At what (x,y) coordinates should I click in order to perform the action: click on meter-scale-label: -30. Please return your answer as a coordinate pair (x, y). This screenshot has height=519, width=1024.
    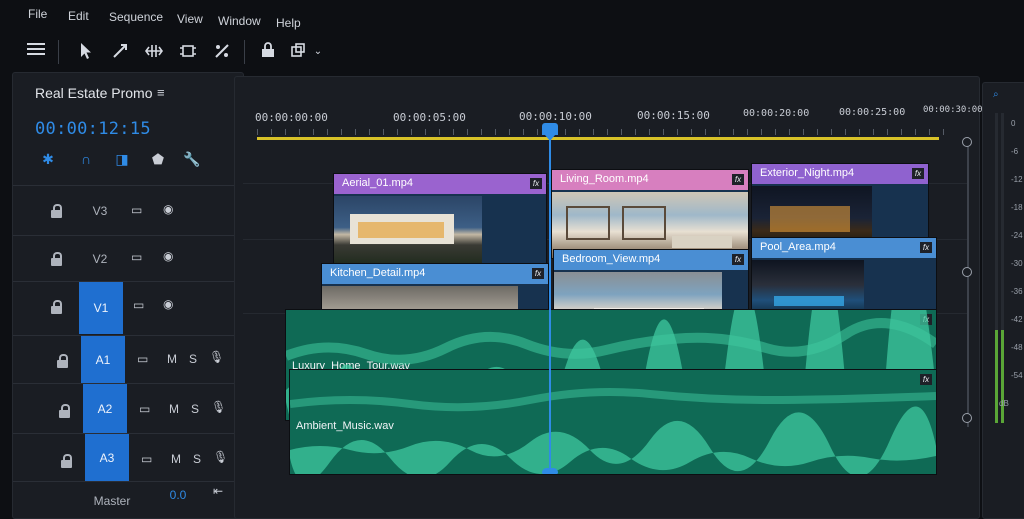
    Looking at the image, I should click on (1017, 263).